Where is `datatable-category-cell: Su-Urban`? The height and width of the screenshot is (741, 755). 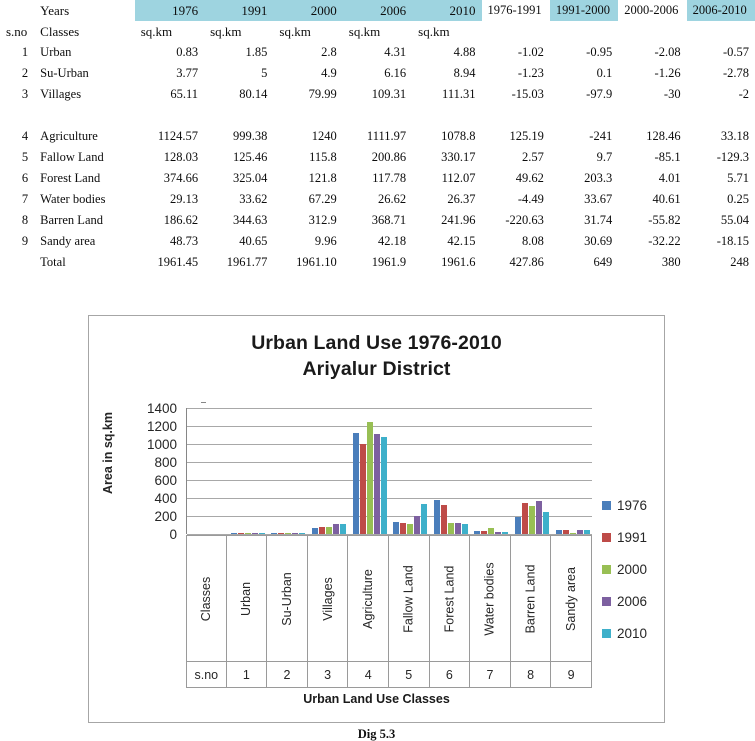
datatable-category-cell: Su-Urban is located at coordinates (287, 598).